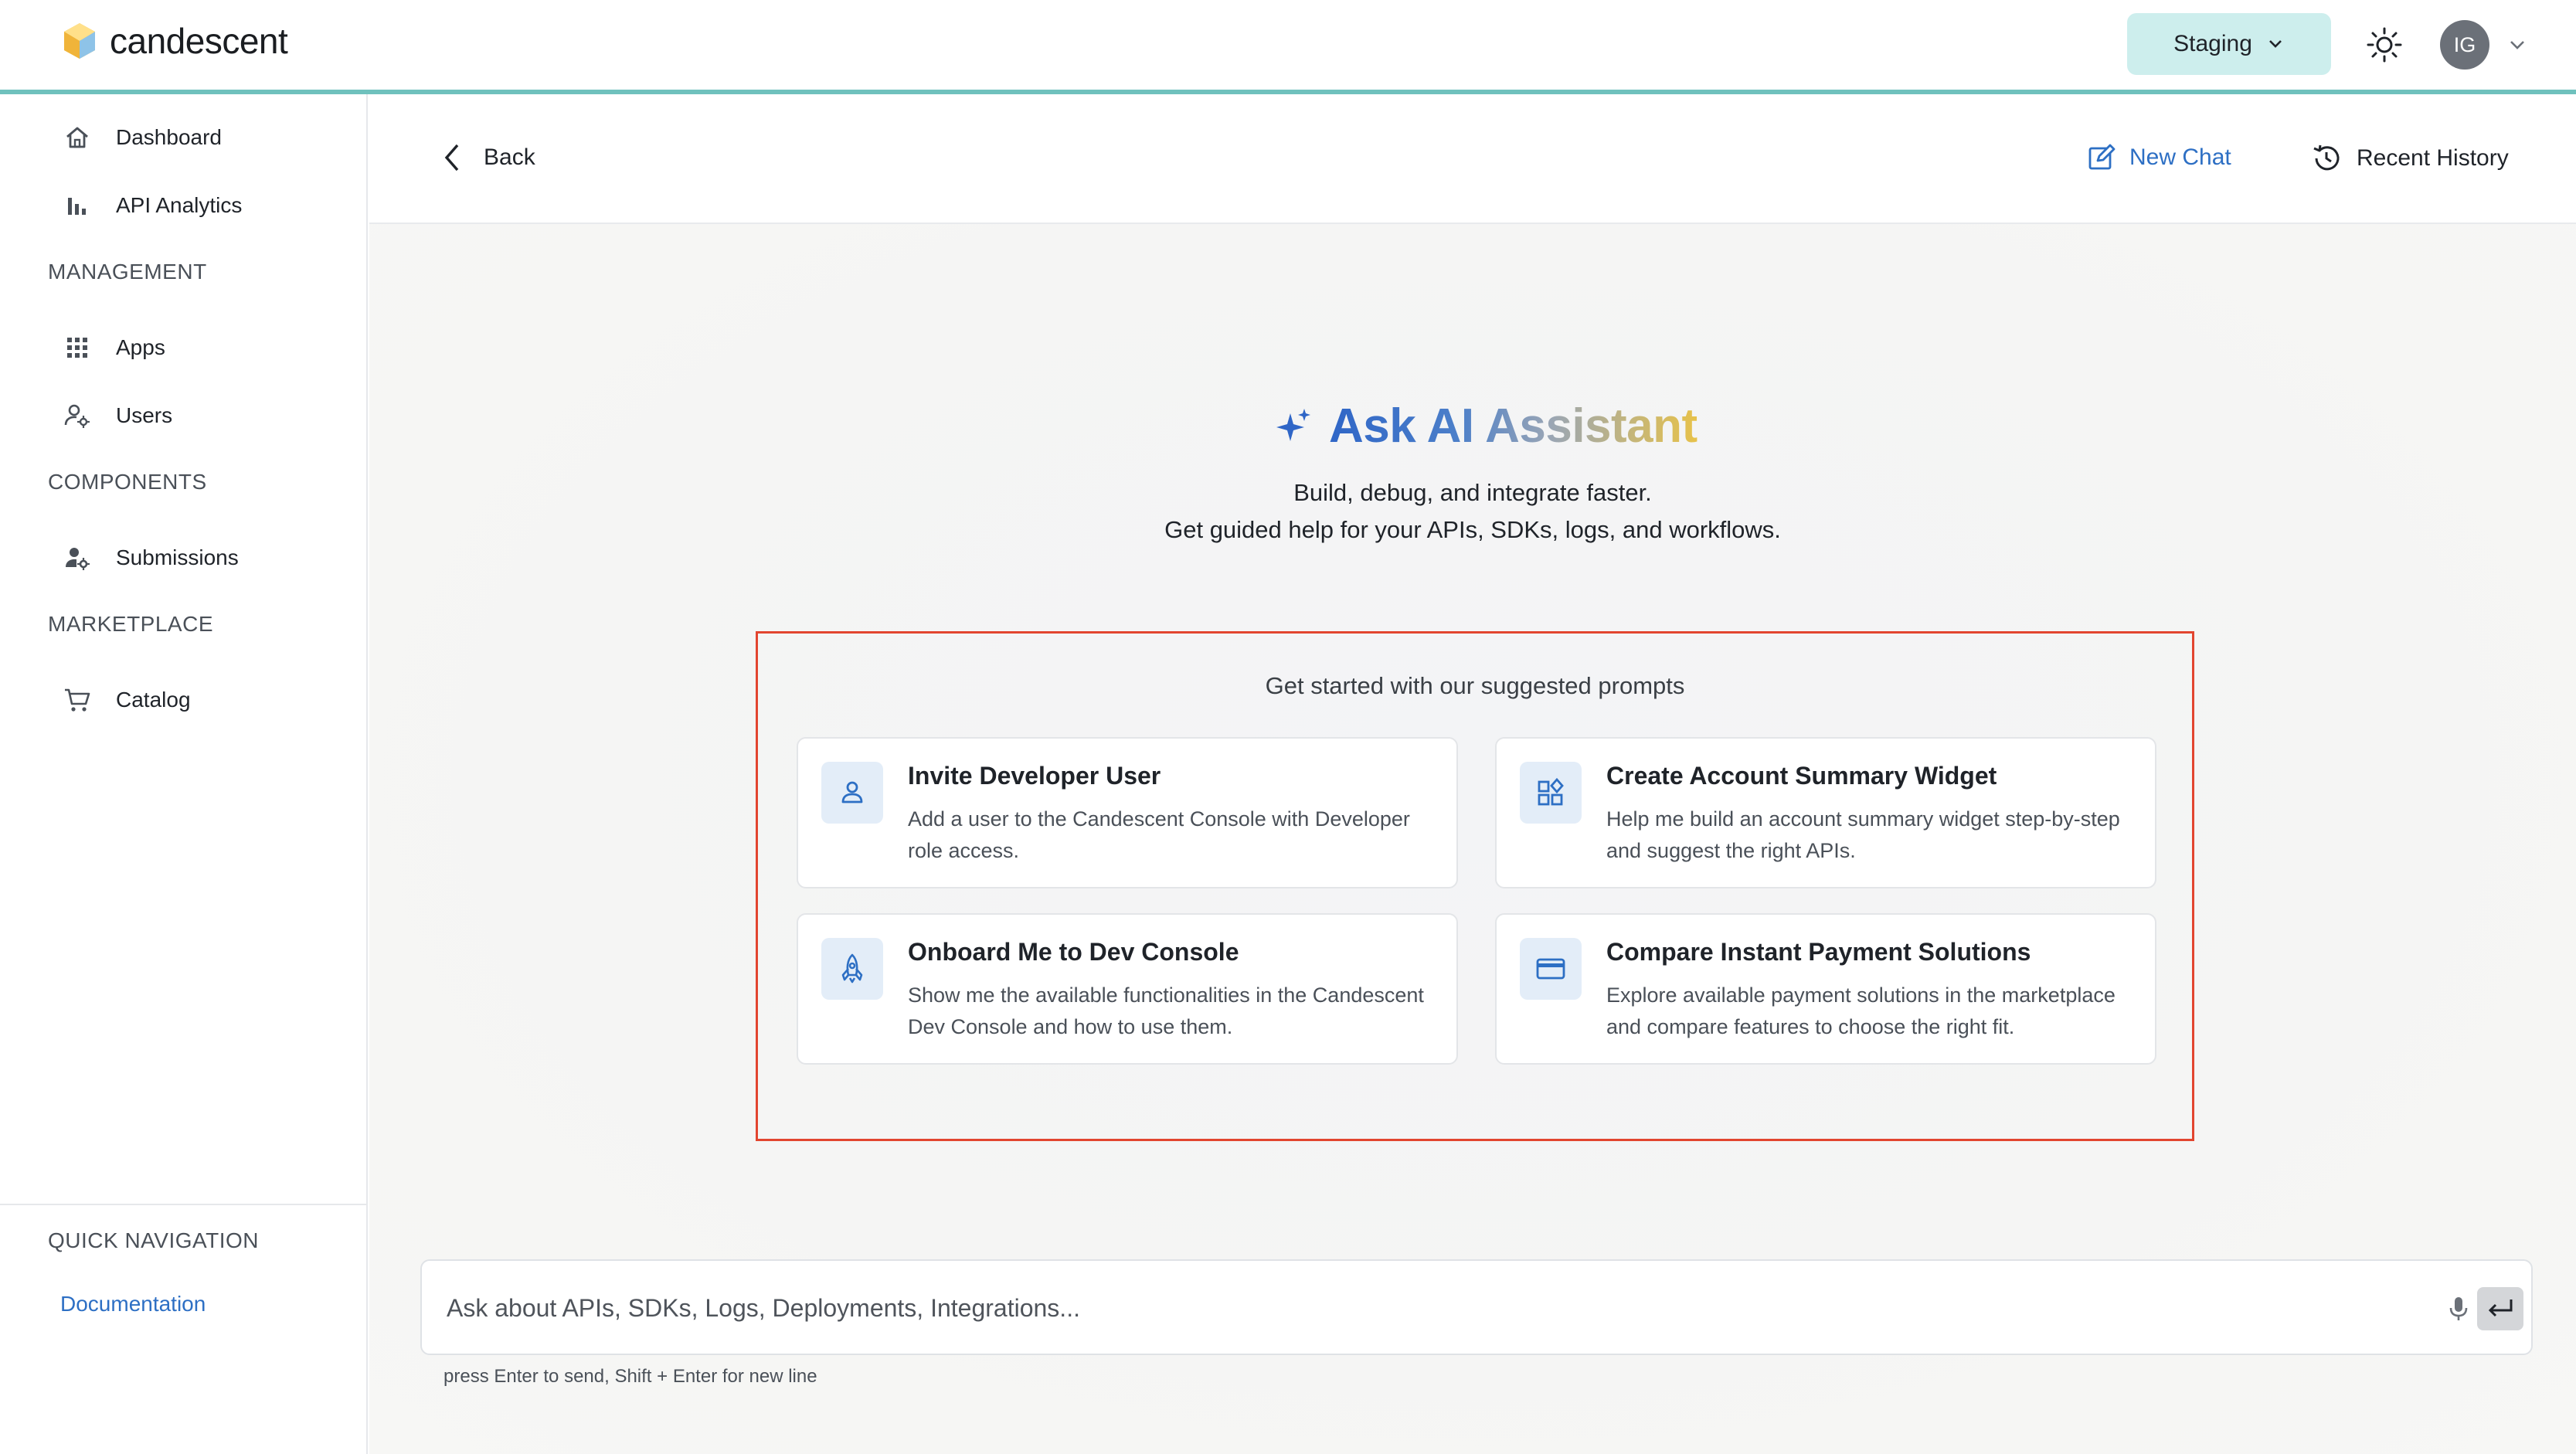 The width and height of the screenshot is (2576, 1454). What do you see at coordinates (1801, 776) in the screenshot?
I see `card-title: Create Account Summary Widget` at bounding box center [1801, 776].